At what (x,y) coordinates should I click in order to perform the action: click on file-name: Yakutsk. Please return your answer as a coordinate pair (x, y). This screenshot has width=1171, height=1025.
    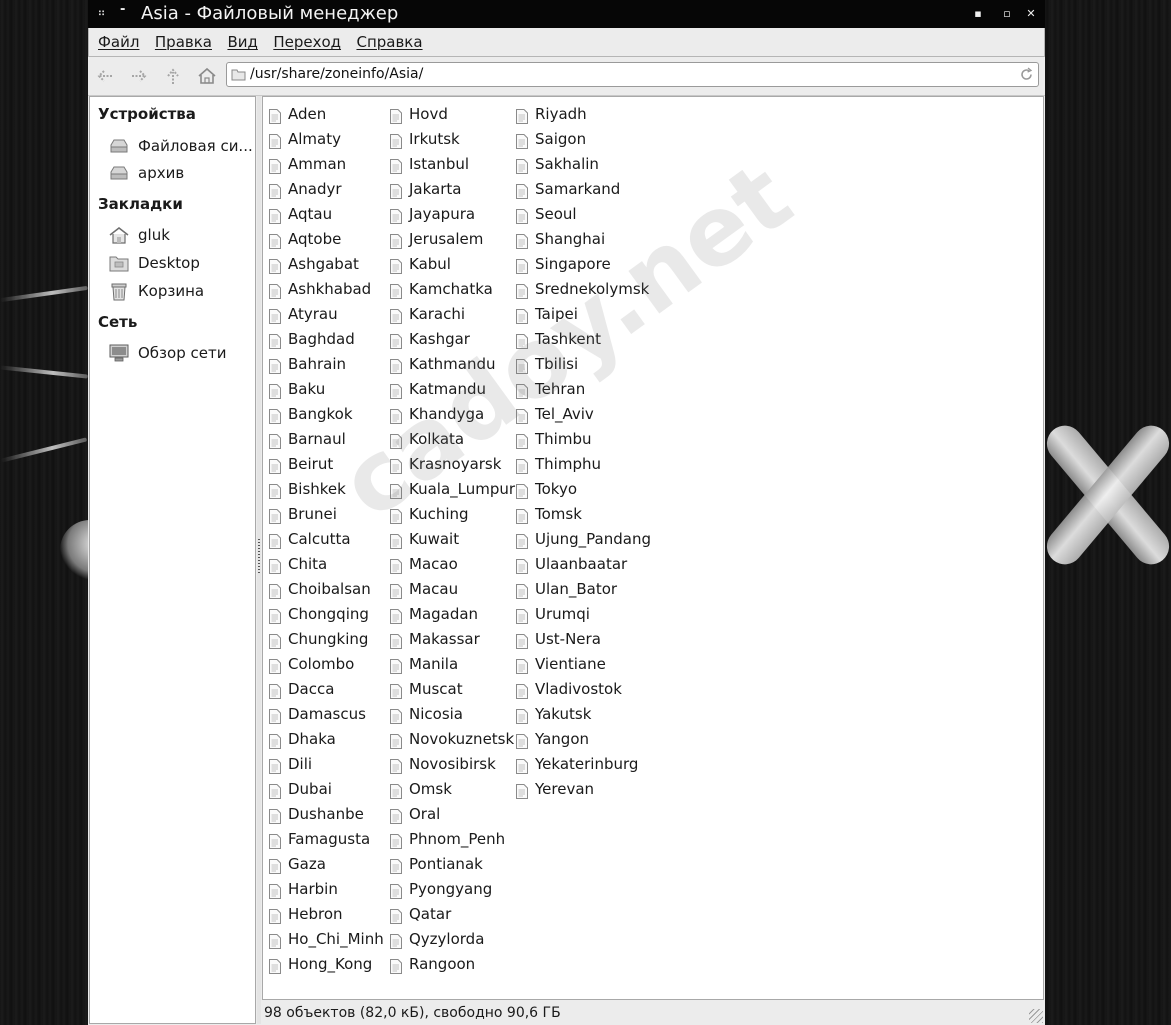
    Looking at the image, I should click on (563, 714).